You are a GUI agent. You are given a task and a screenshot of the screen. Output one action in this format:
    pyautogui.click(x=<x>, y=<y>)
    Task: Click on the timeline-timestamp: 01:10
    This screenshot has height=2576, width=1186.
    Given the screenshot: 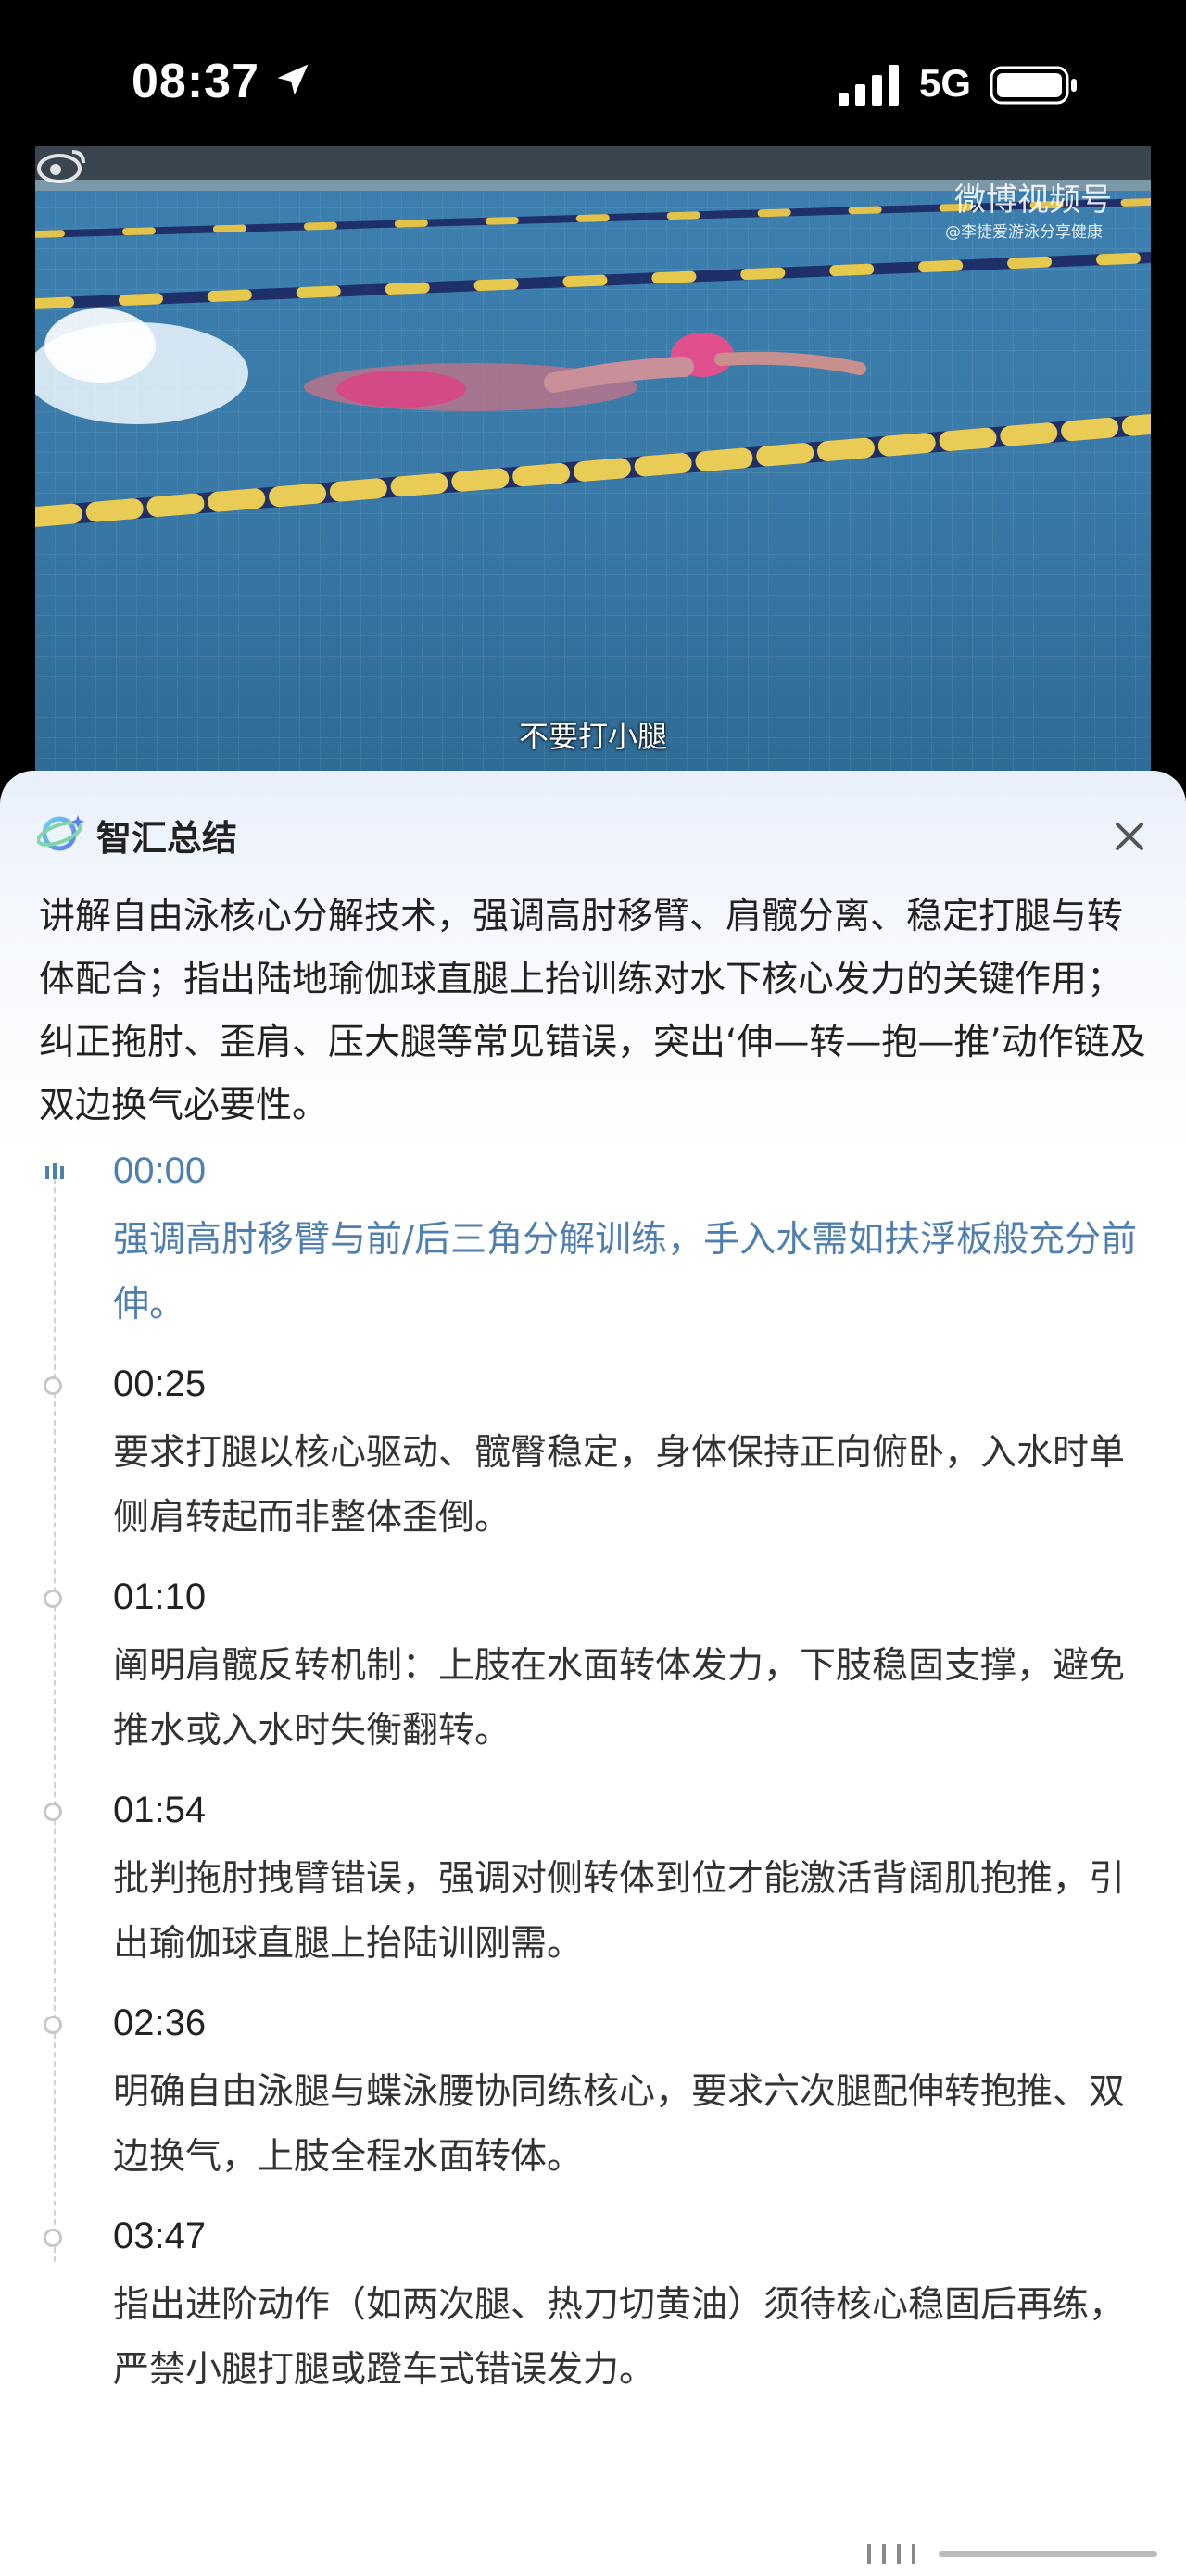 What is the action you would take?
    pyautogui.click(x=159, y=1597)
    